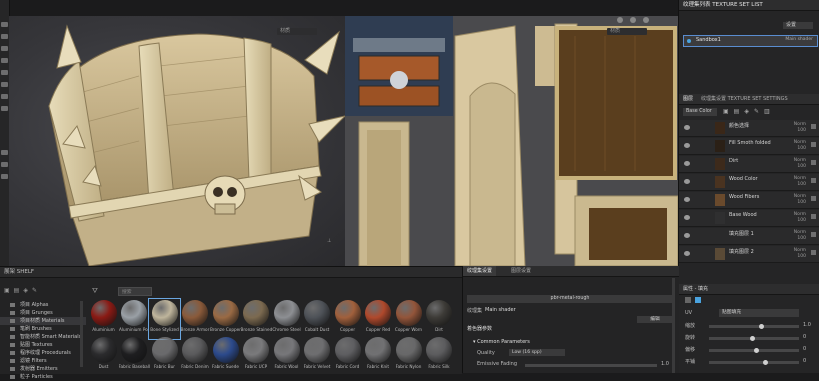 The width and height of the screenshot is (819, 381). What do you see at coordinates (378, 356) in the screenshot?
I see `material-thumbnail: Fabric Knit` at bounding box center [378, 356].